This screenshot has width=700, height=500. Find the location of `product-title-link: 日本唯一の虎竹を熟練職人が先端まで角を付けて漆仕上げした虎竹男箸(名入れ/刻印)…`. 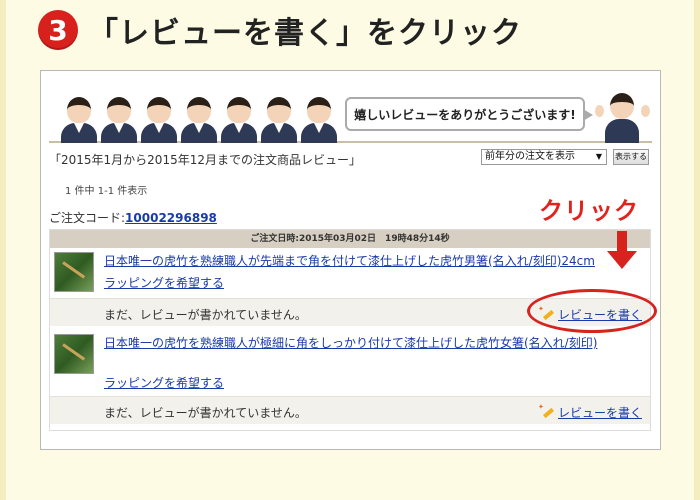

product-title-link: 日本唯一の虎竹を熟練職人が先端まで角を付けて漆仕上げした虎竹男箸(名入れ/刻印)… is located at coordinates (374, 261).